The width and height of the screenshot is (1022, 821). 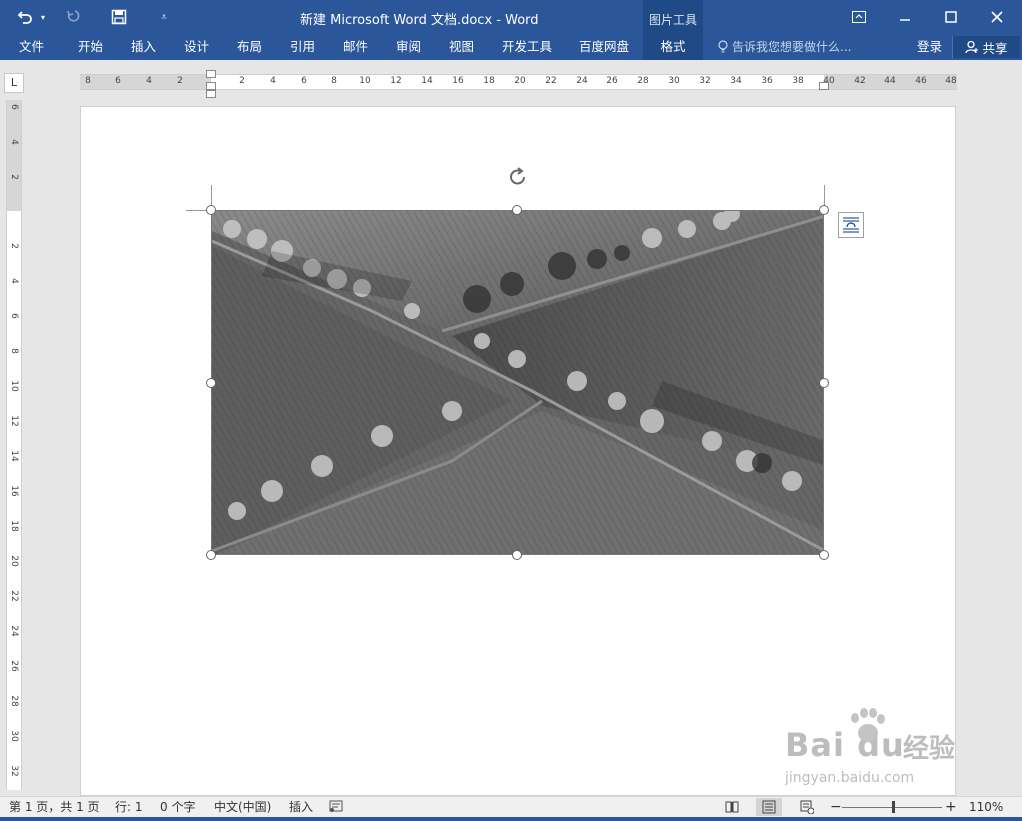 What do you see at coordinates (612, 81) in the screenshot?
I see `ruler-number: 26` at bounding box center [612, 81].